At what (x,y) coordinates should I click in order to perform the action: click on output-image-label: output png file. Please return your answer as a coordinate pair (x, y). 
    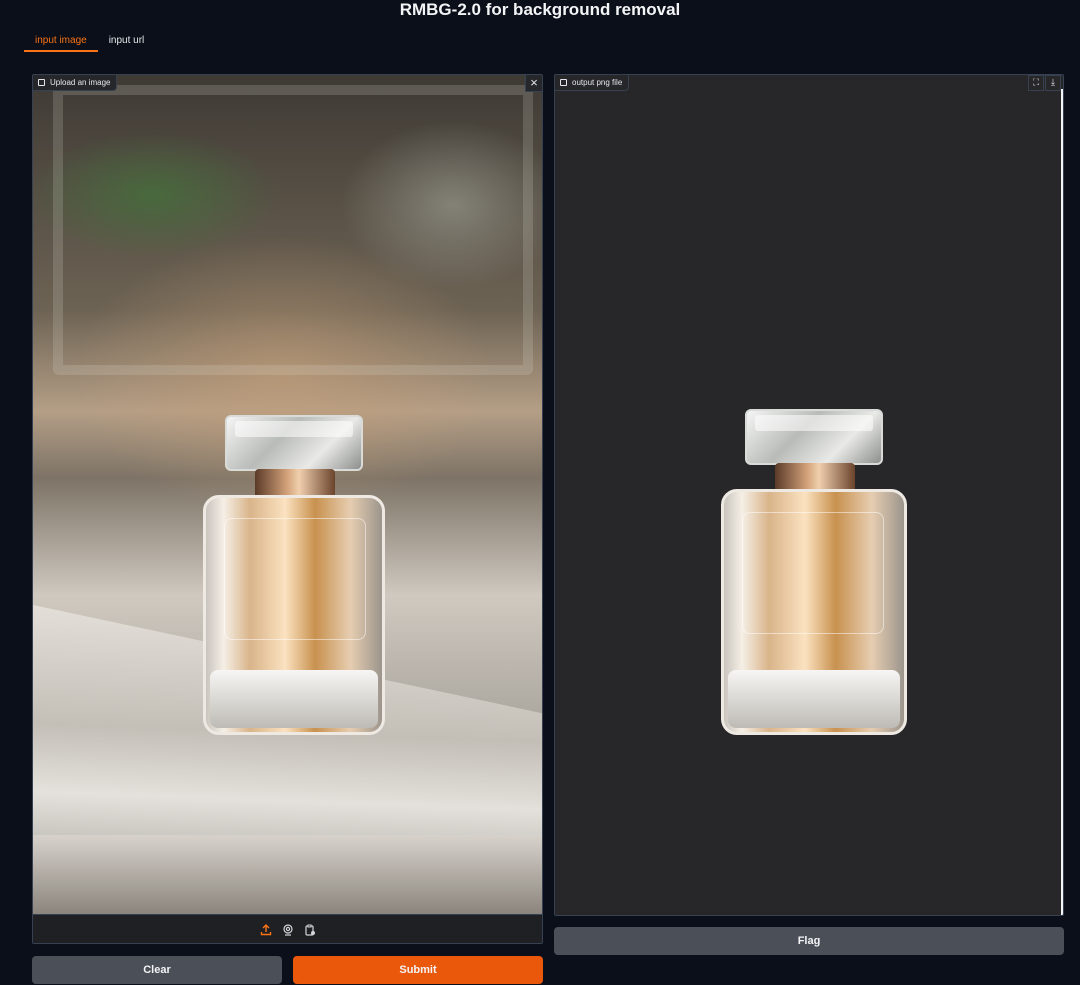
    Looking at the image, I should click on (592, 83).